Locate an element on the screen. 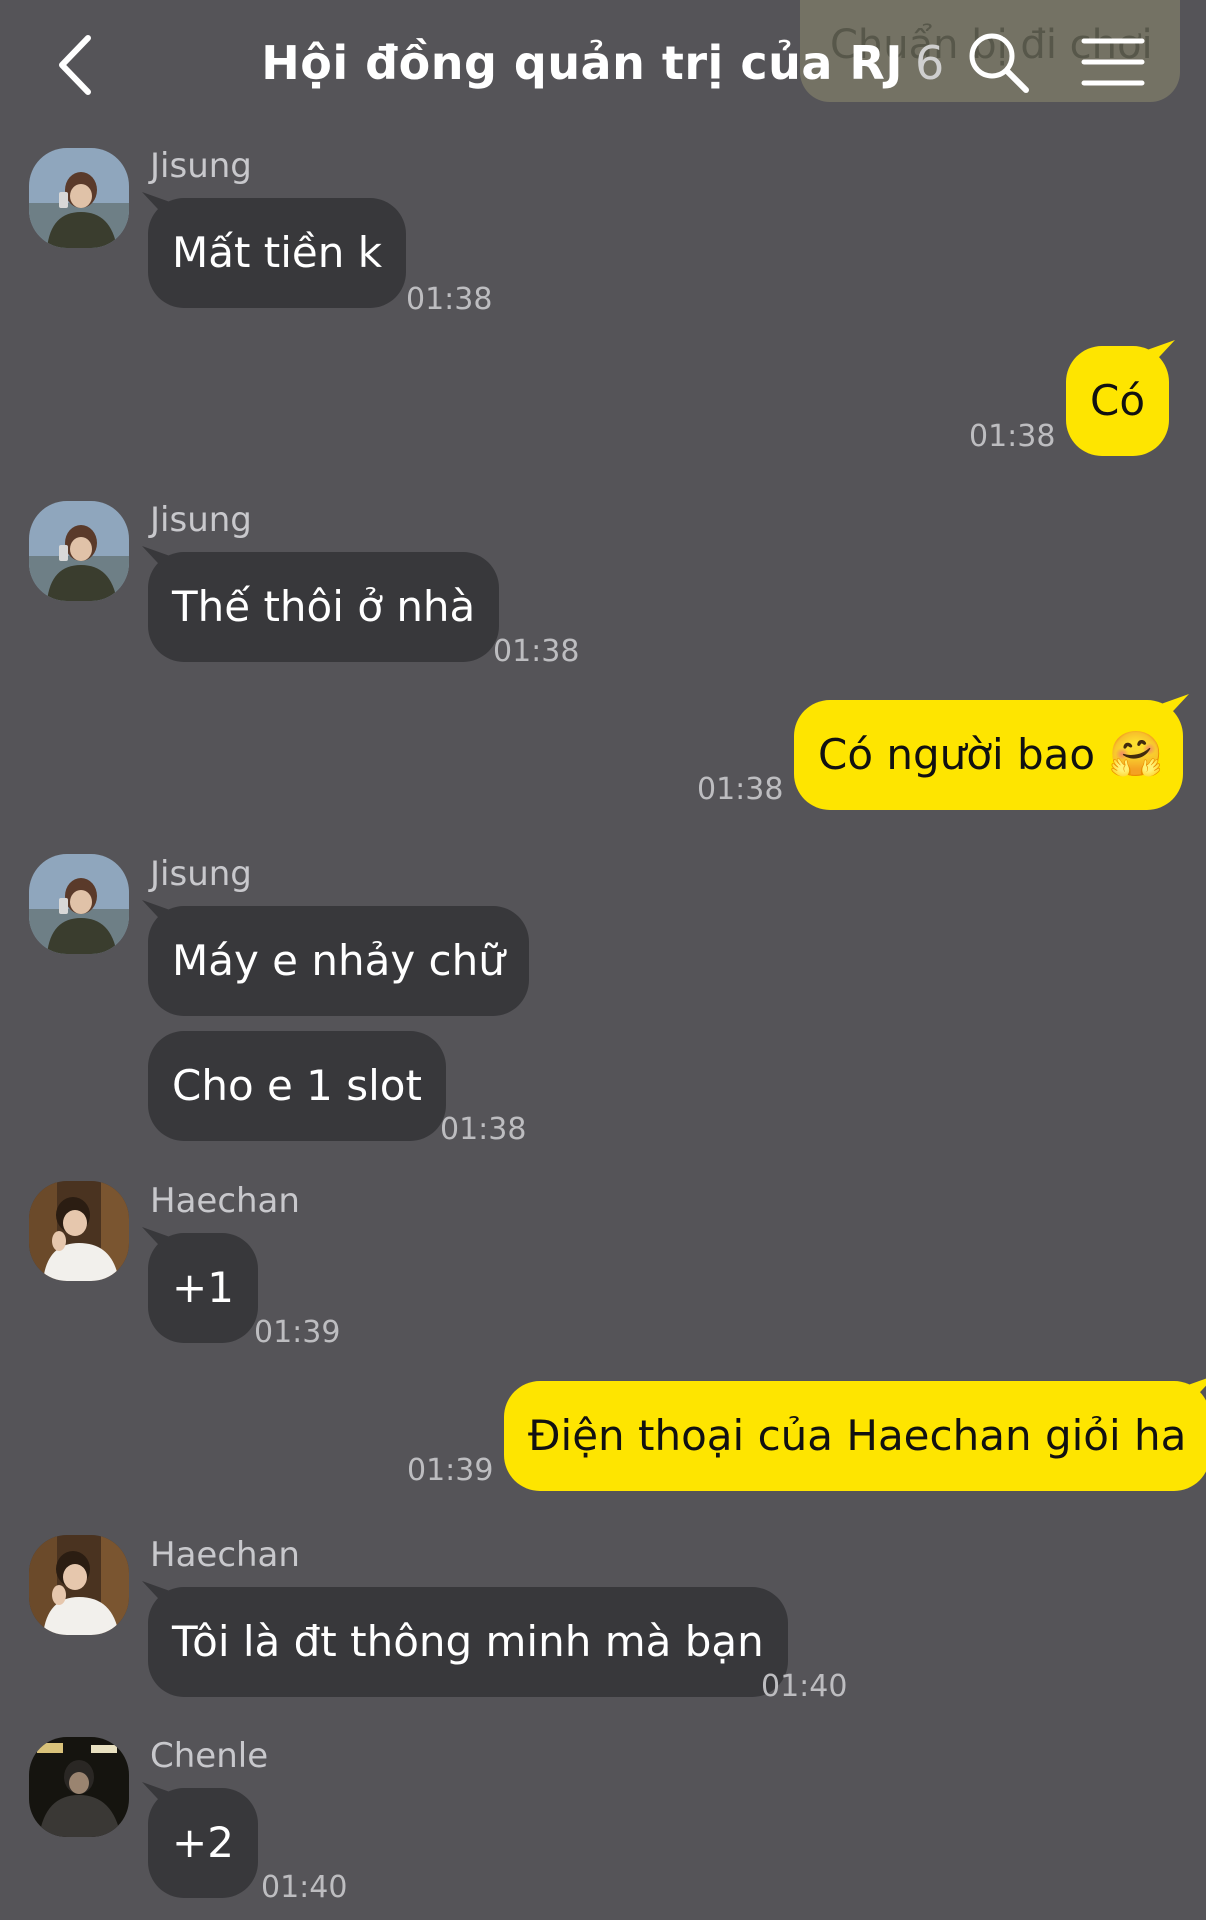 The width and height of the screenshot is (1206, 1920). message-bubble-outgoing: Có người bao 🤗 is located at coordinates (992, 752).